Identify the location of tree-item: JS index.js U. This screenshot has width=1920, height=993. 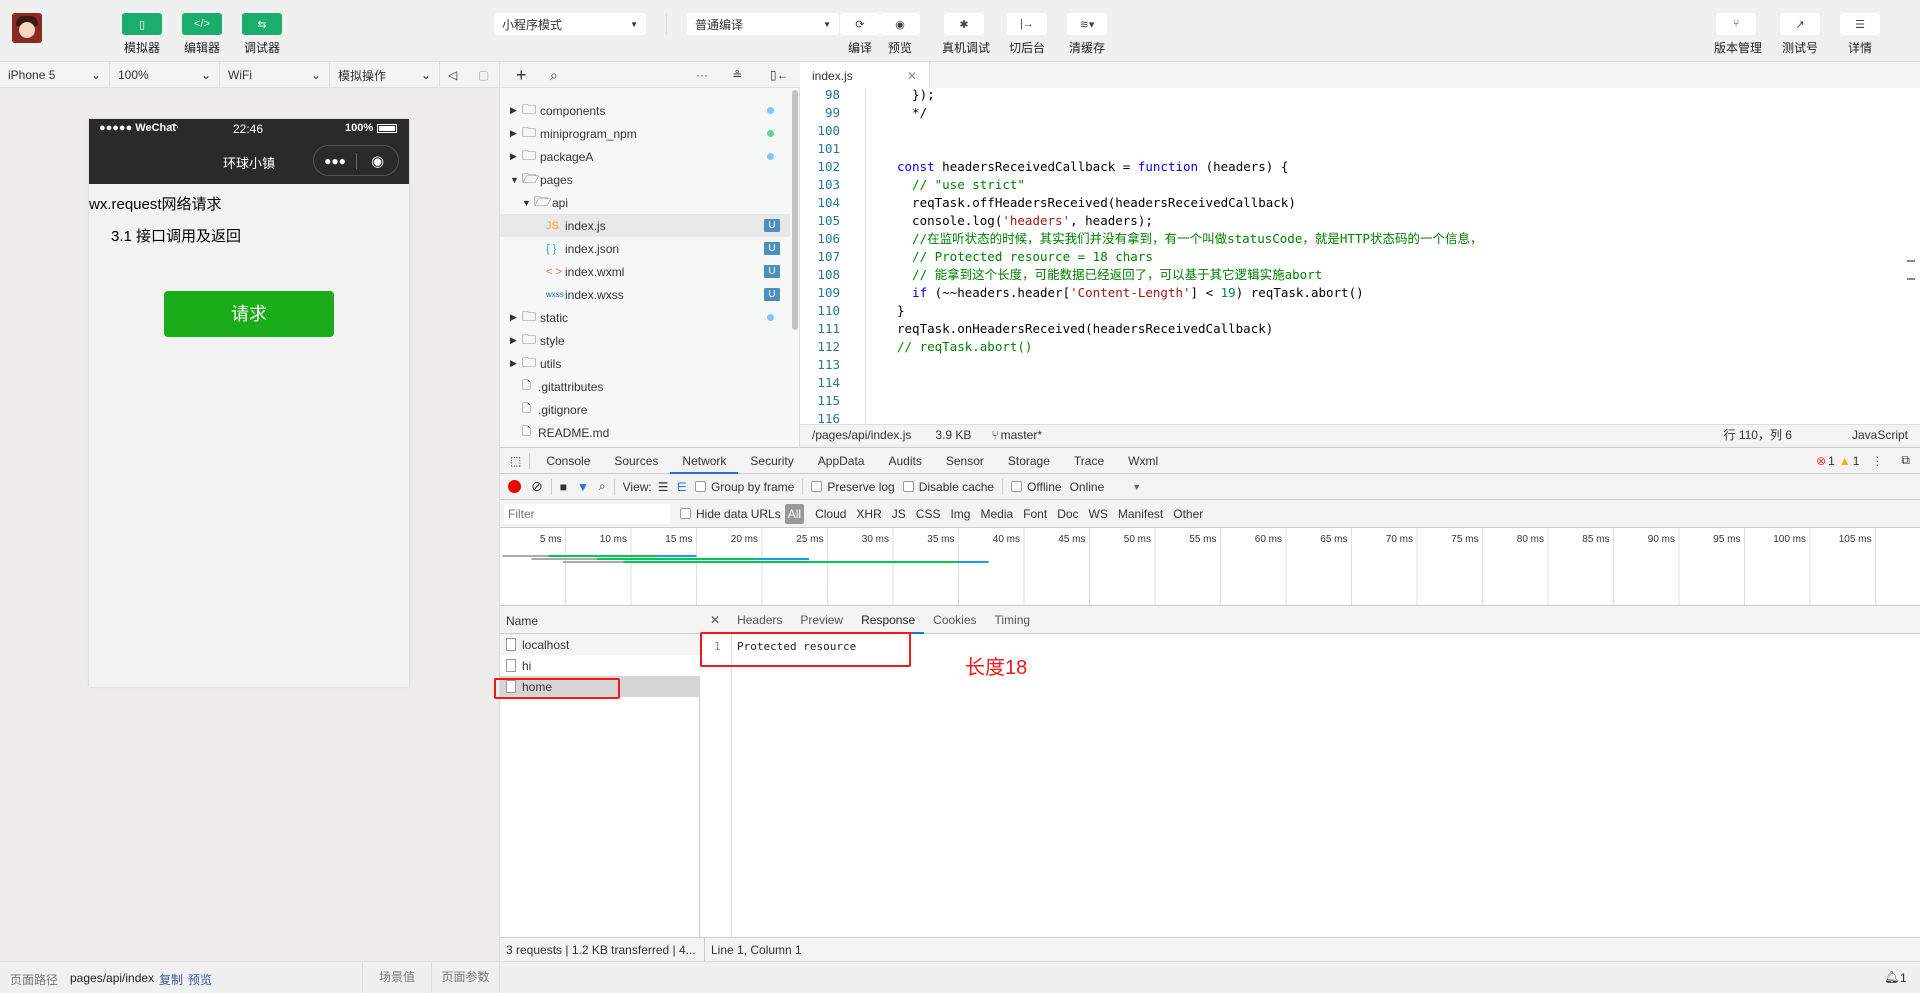
(645, 225).